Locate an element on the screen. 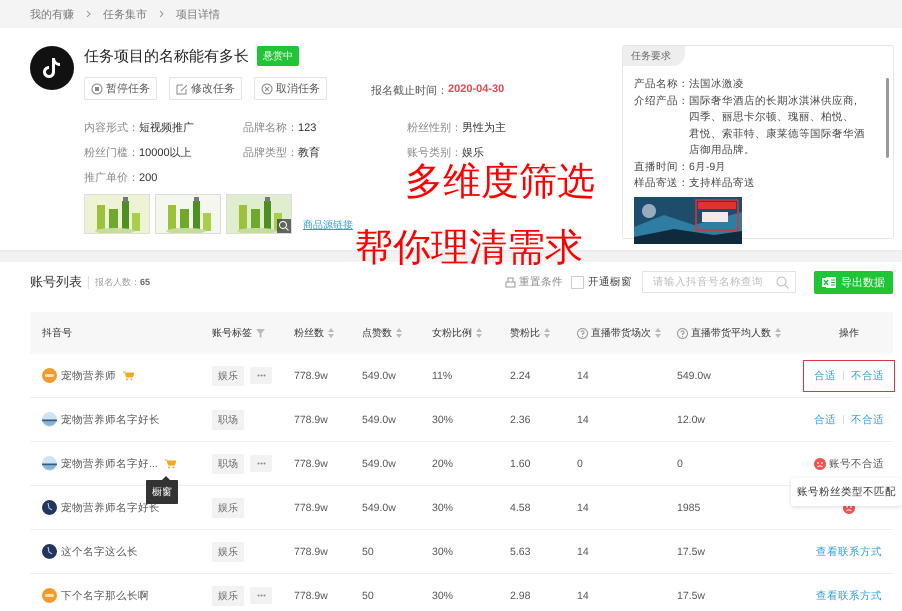  field-value: 国际奢华酒店的长期冰淇淋供应商, is located at coordinates (773, 101).